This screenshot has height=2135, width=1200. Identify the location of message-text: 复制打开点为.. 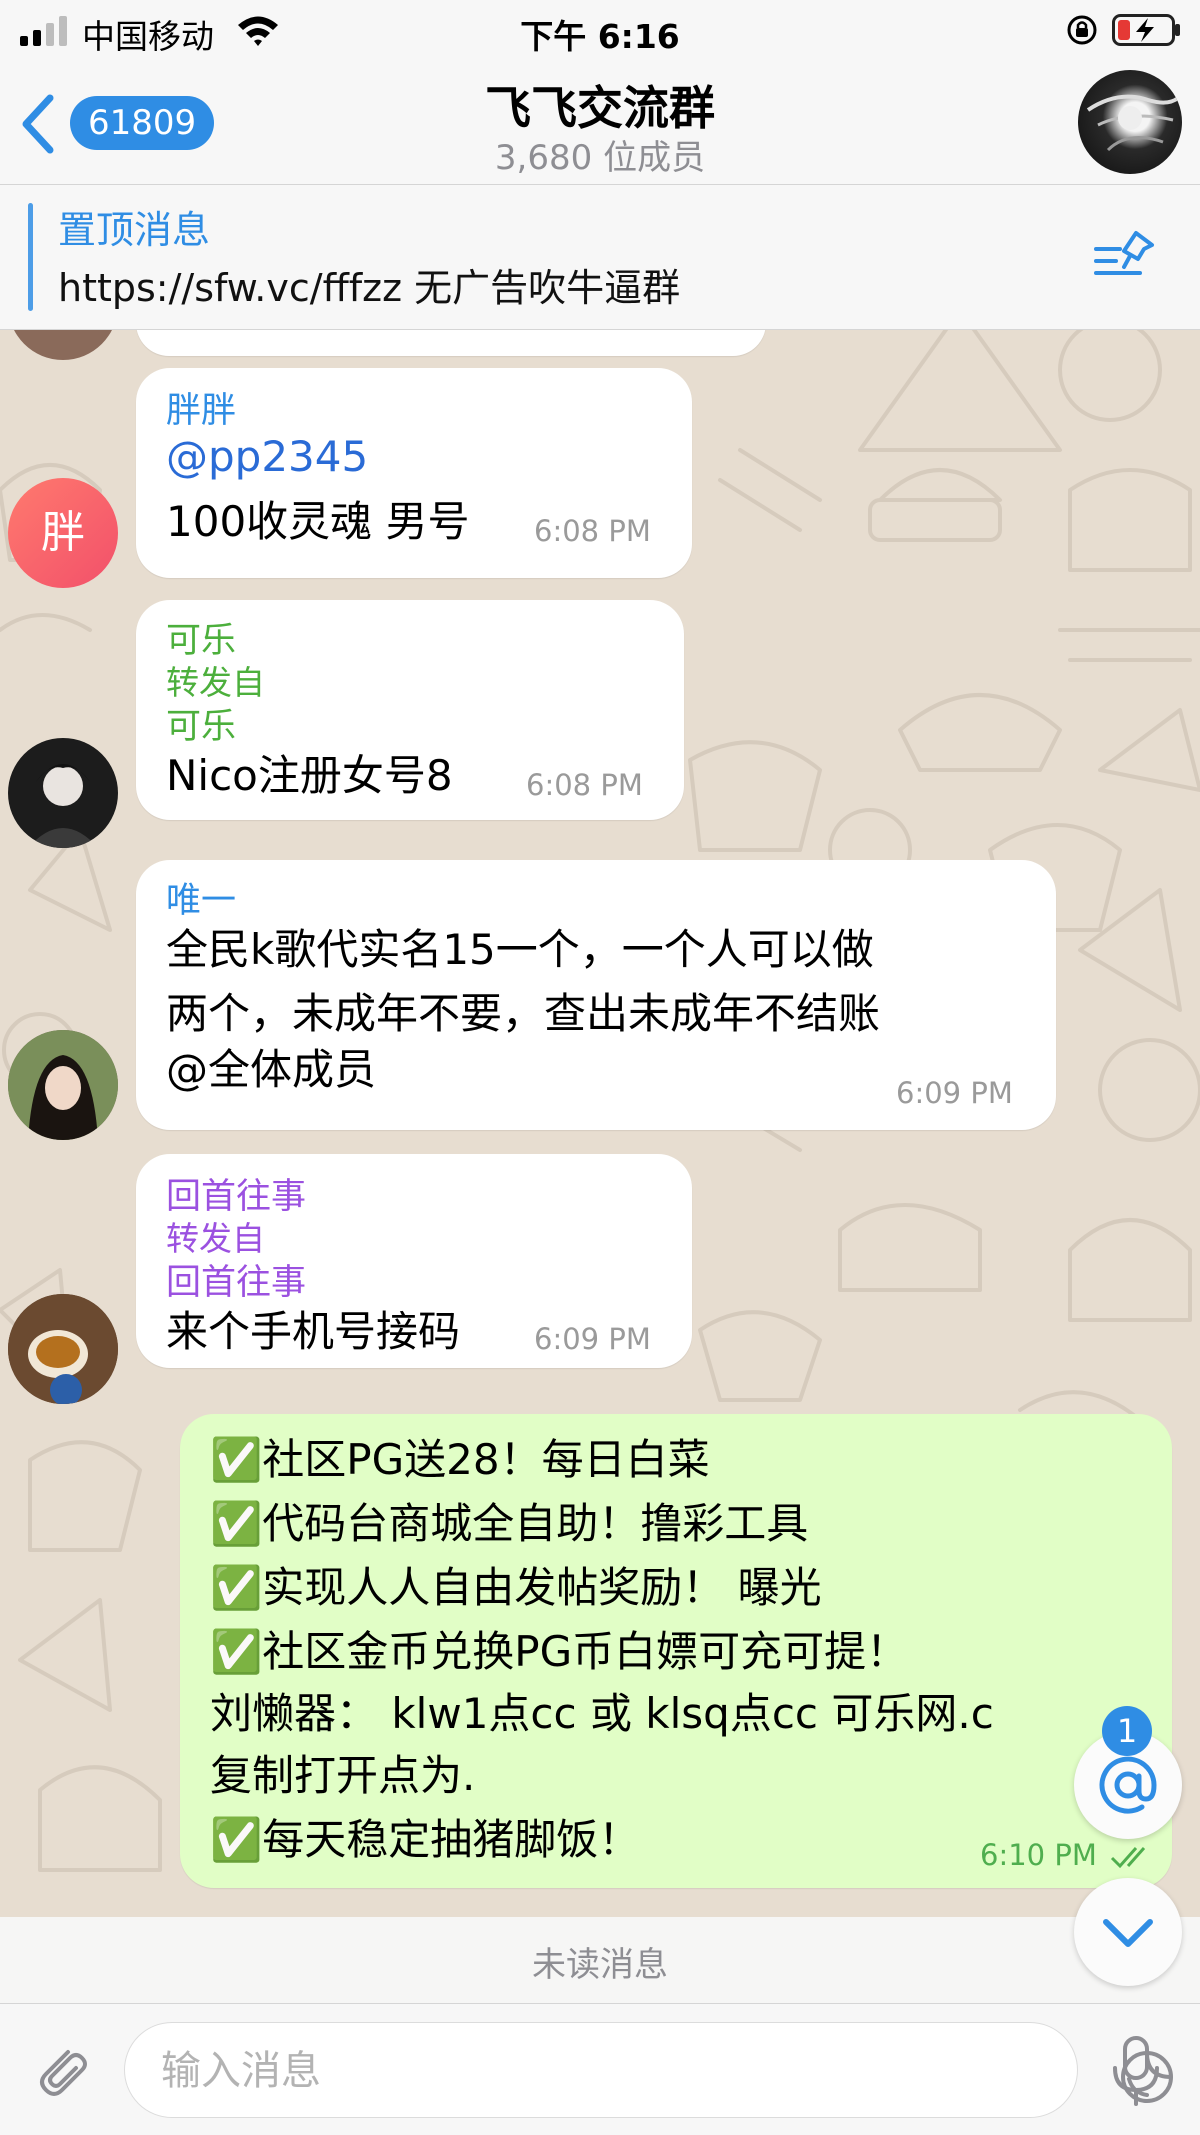
(343, 1775).